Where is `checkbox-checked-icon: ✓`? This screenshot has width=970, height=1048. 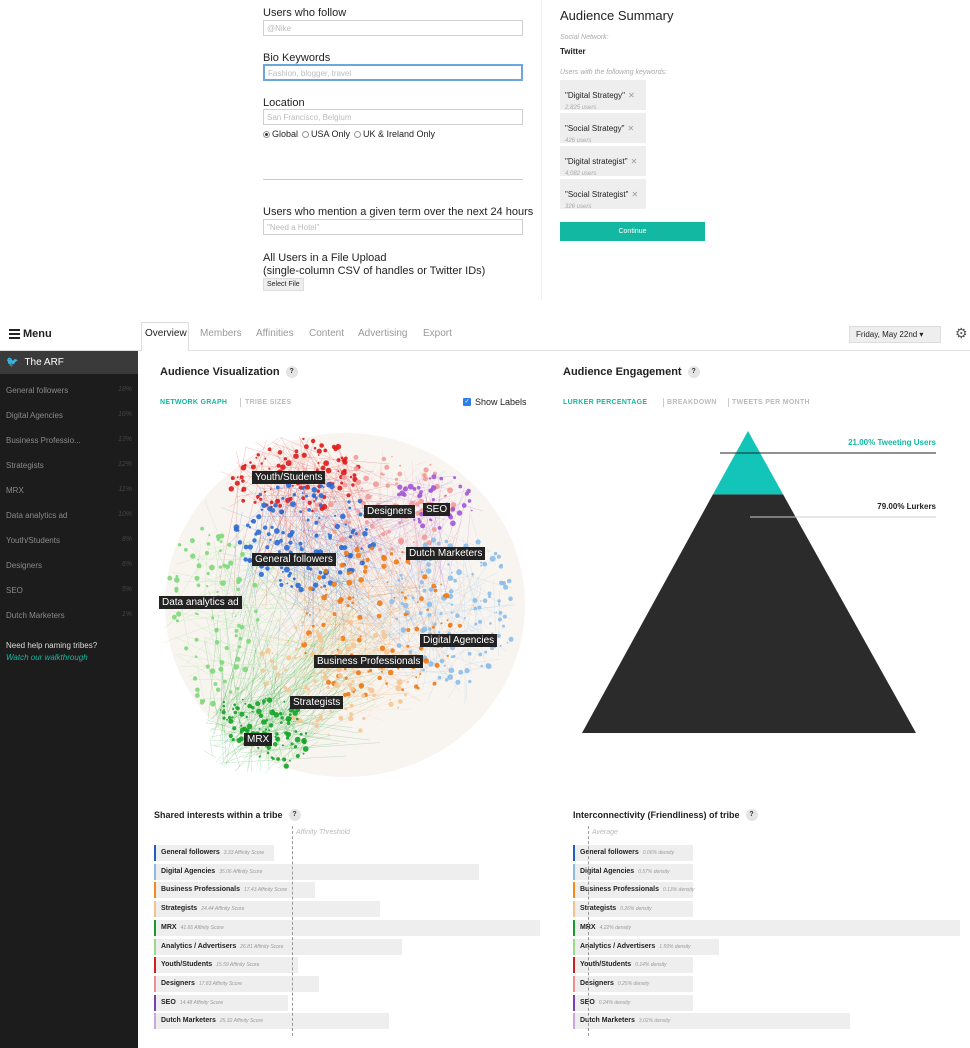 checkbox-checked-icon: ✓ is located at coordinates (467, 402).